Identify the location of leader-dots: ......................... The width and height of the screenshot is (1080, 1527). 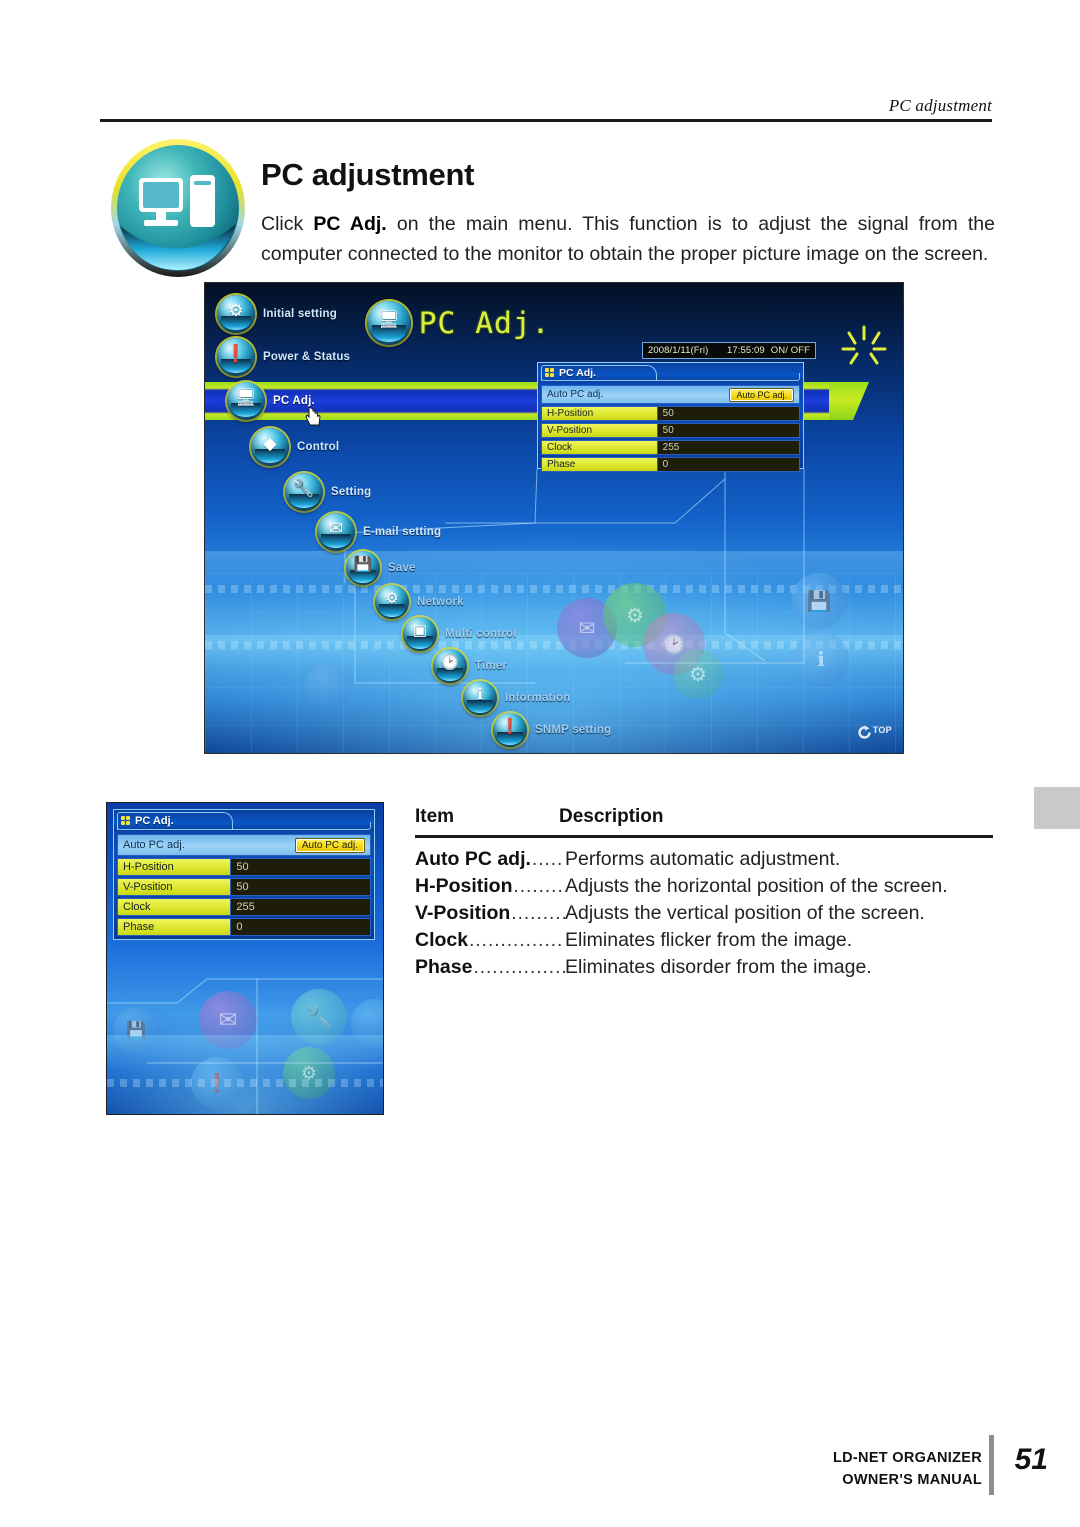
(519, 967).